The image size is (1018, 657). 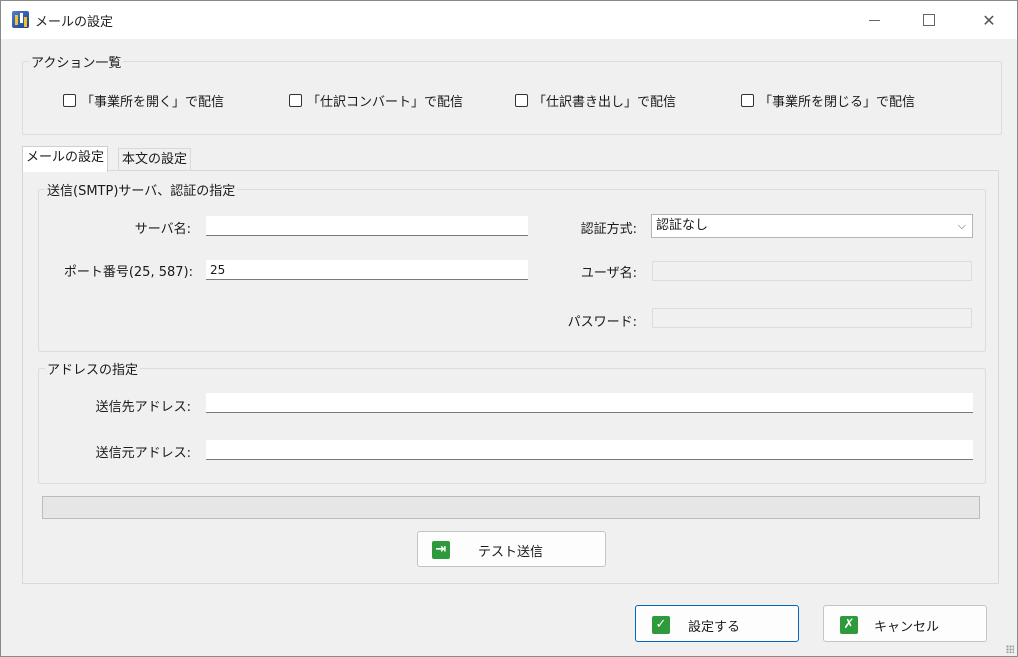 I want to click on from-address-input, so click(x=589, y=450).